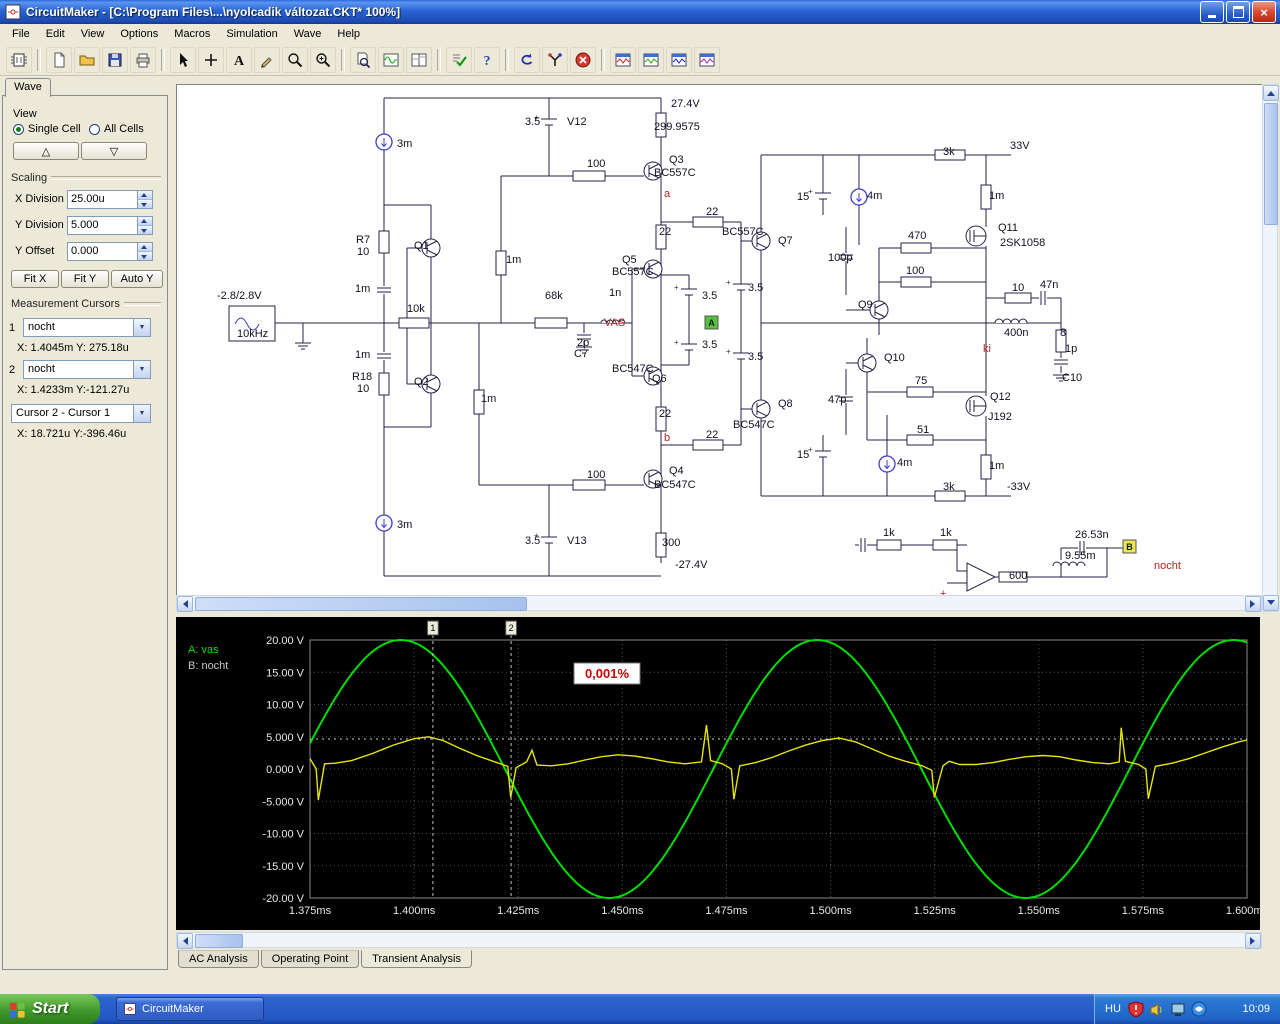  What do you see at coordinates (141, 413) in the screenshot?
I see `cursor-diff-dropdown-icon: ▼` at bounding box center [141, 413].